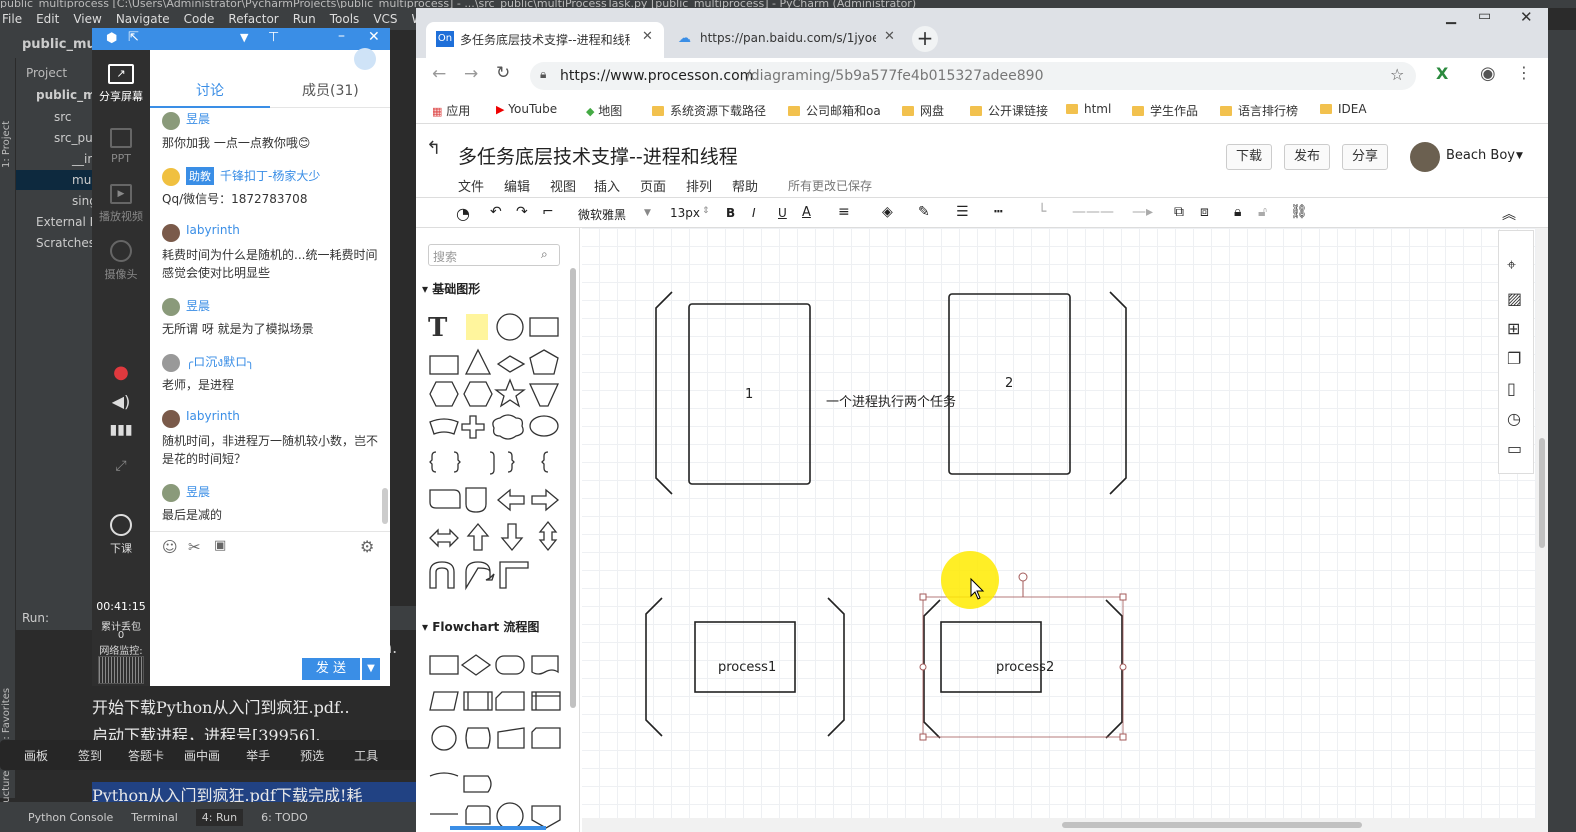 This screenshot has width=1576, height=832. What do you see at coordinates (244, 37) in the screenshot?
I see `live-dropdown-icon: ▼` at bounding box center [244, 37].